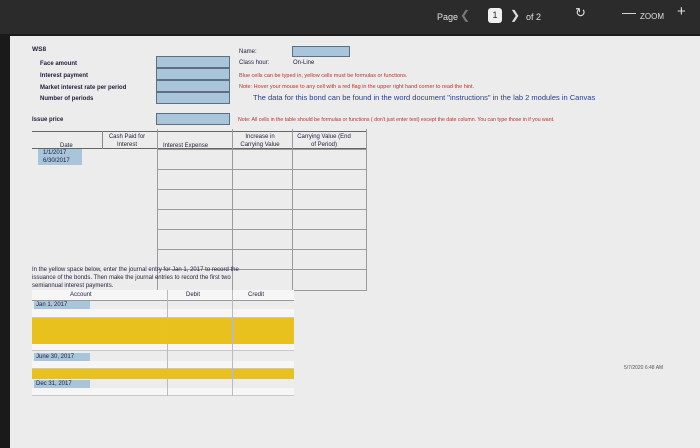  Describe the element at coordinates (256, 295) in the screenshot. I see `journal-header-credit: Credit` at that location.